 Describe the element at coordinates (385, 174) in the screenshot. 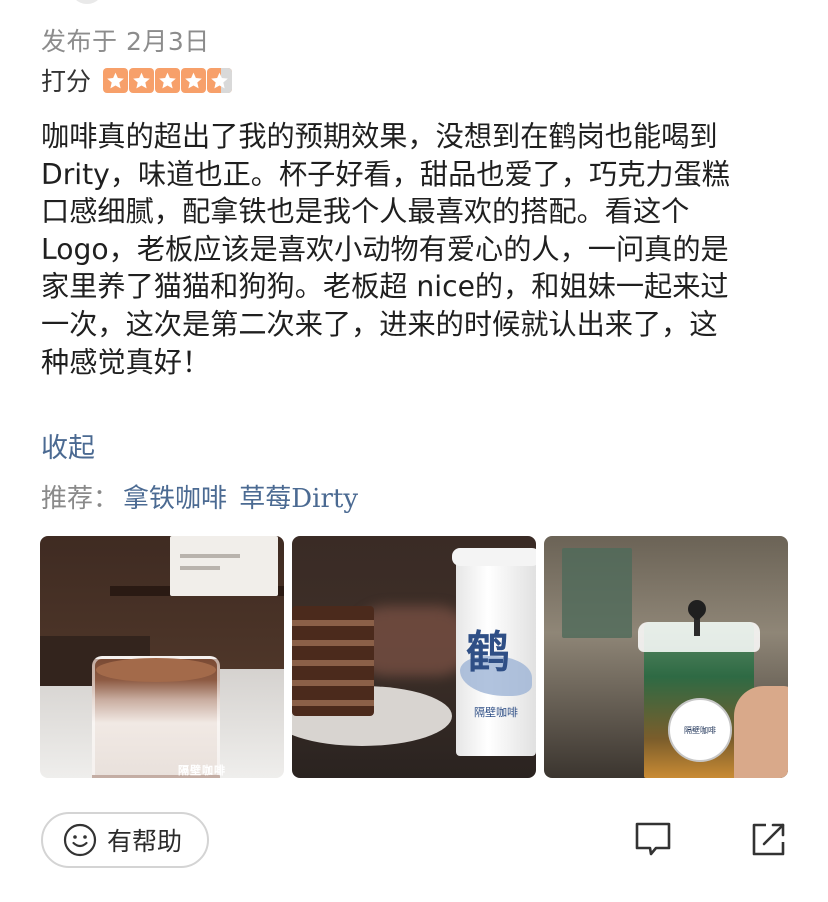

I see `review-line: Drity，味道也正。杯子好看，甜品也爱了，巧克力蛋糕` at that location.